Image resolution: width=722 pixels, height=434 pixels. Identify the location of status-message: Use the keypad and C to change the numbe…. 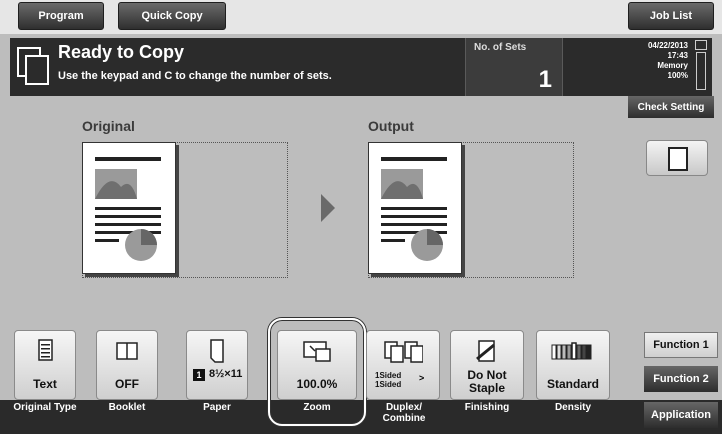
(195, 76).